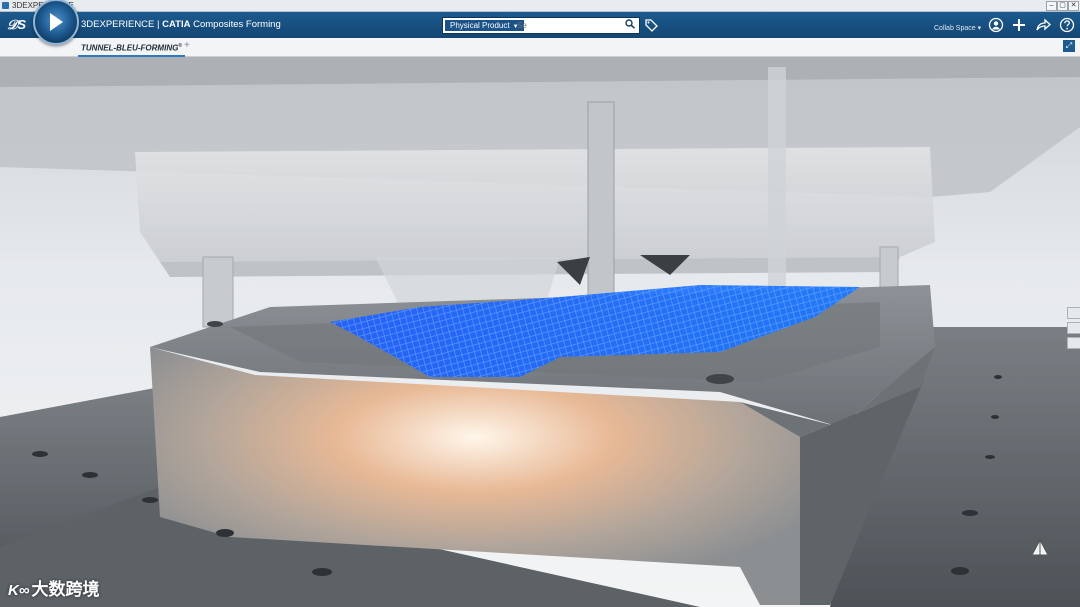 The width and height of the screenshot is (1080, 607). What do you see at coordinates (540, 47) in the screenshot?
I see `tab-bar: TUNNEL-BLEU-FORMING® + ⤢` at bounding box center [540, 47].